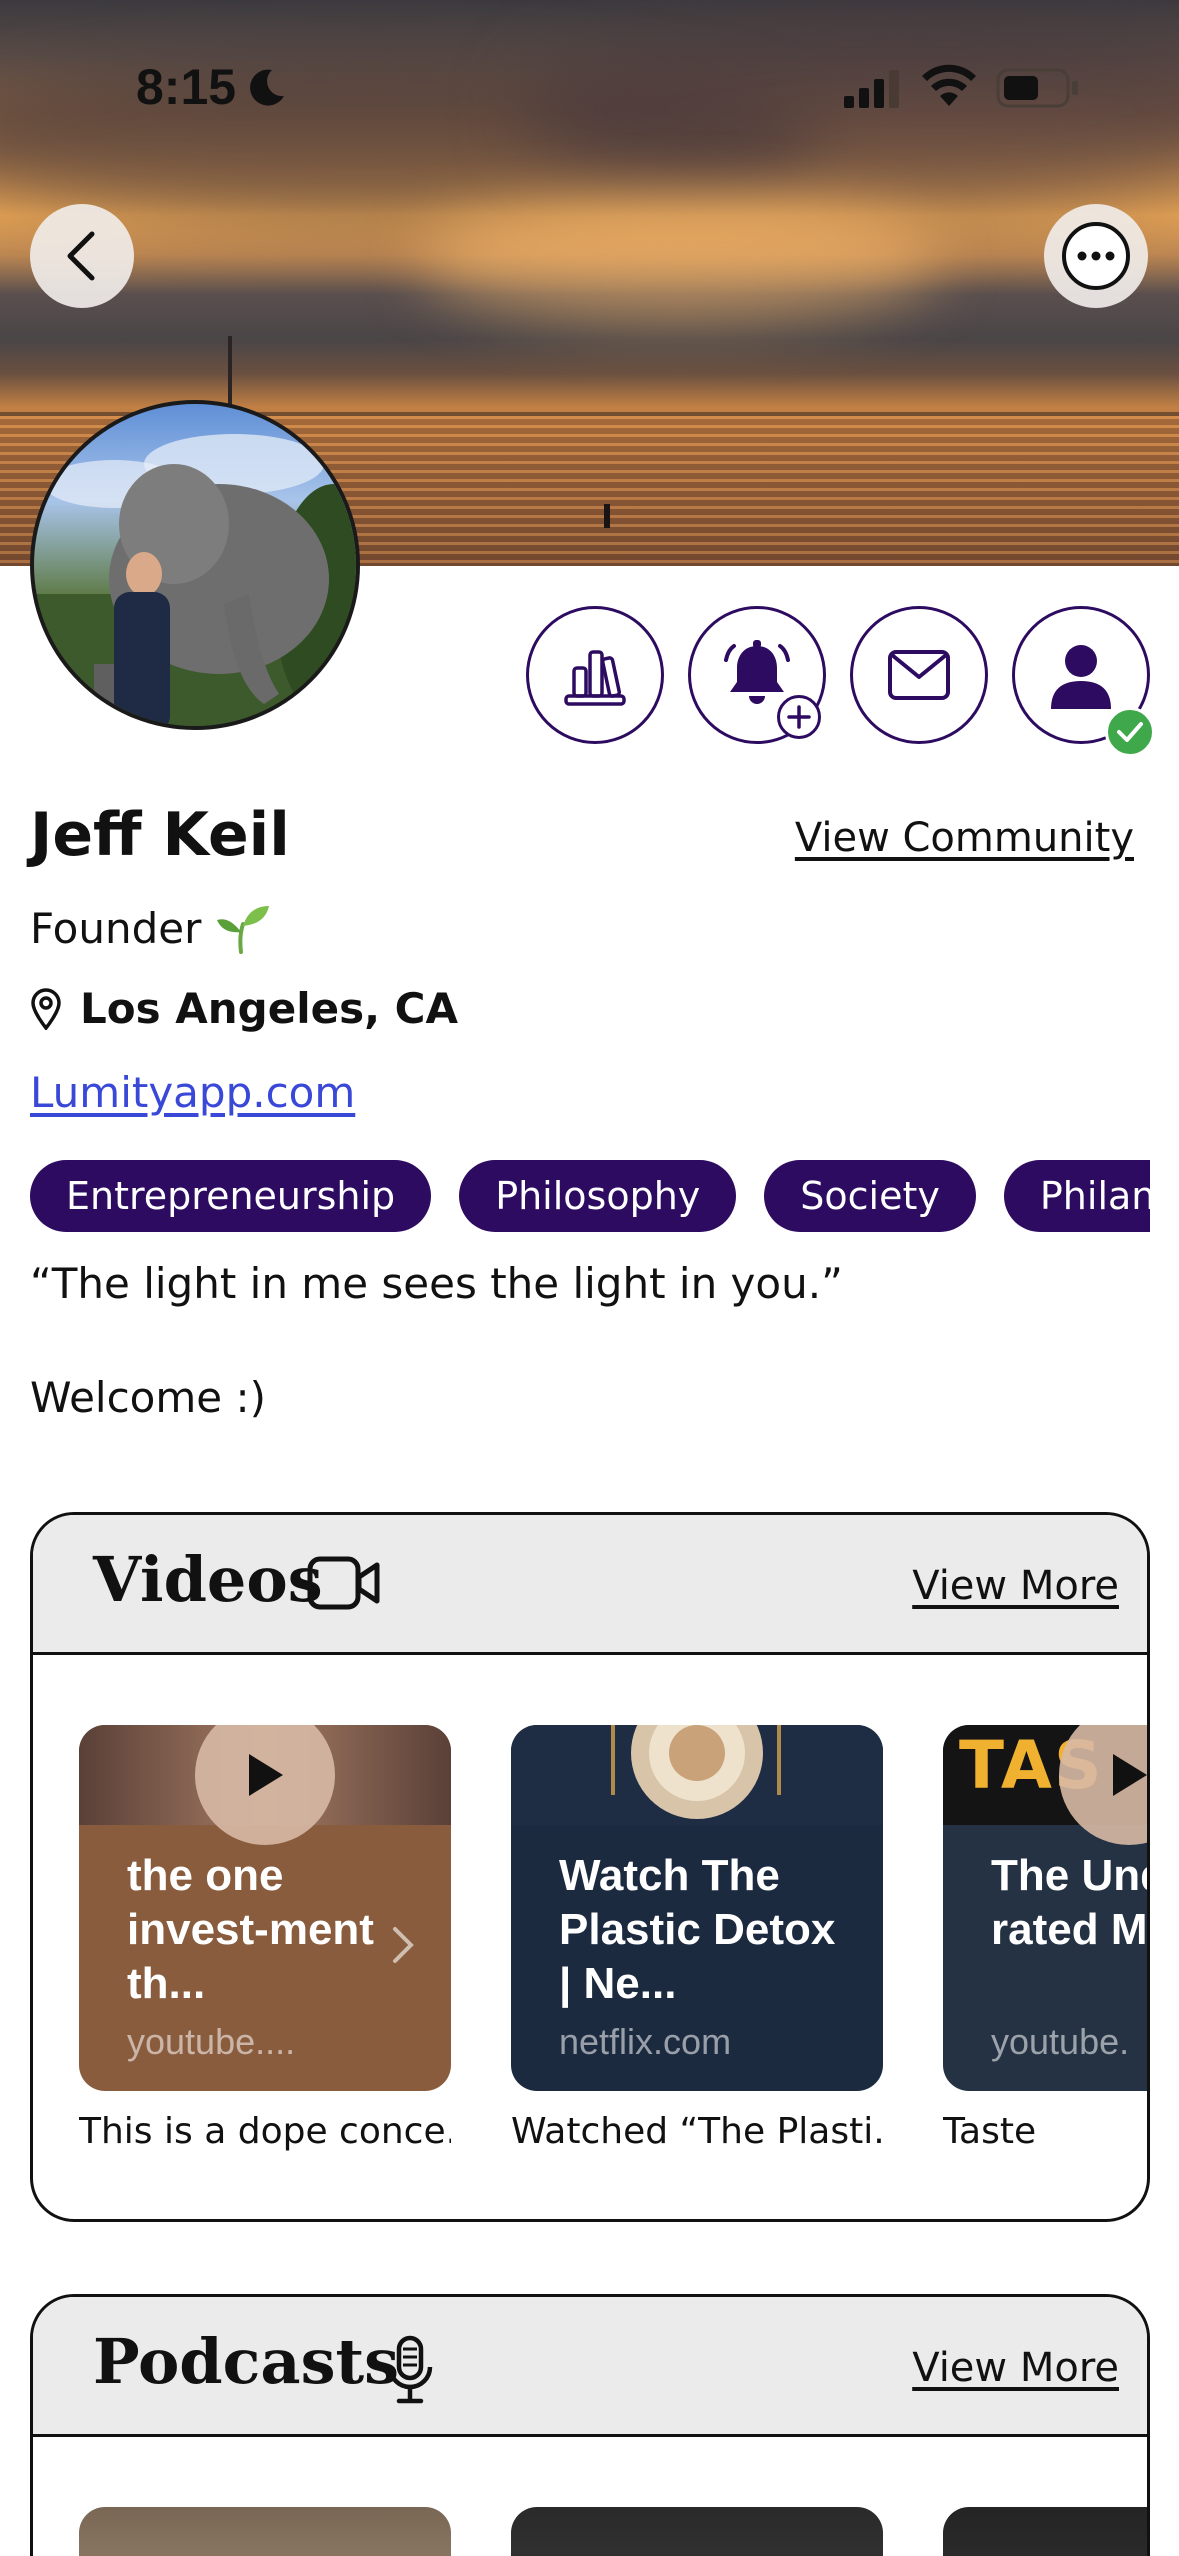 This screenshot has width=1179, height=2556. Describe the element at coordinates (590, 2367) in the screenshot. I see `podcasts-header: Podcasts View More` at that location.